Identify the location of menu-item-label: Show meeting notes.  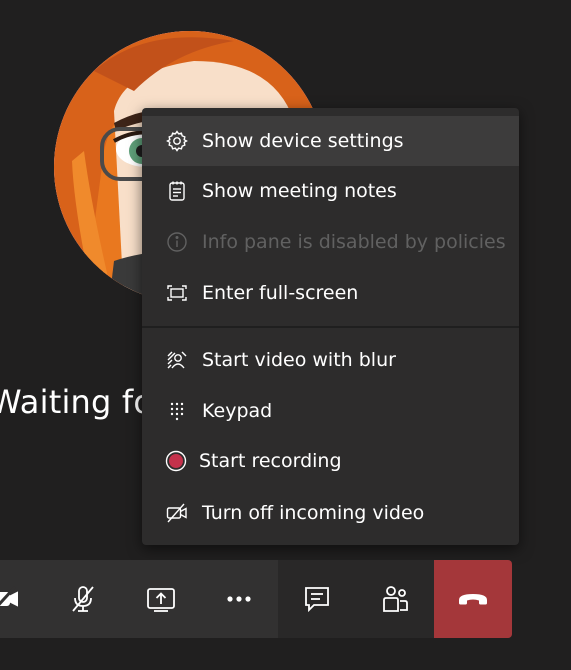
(299, 191).